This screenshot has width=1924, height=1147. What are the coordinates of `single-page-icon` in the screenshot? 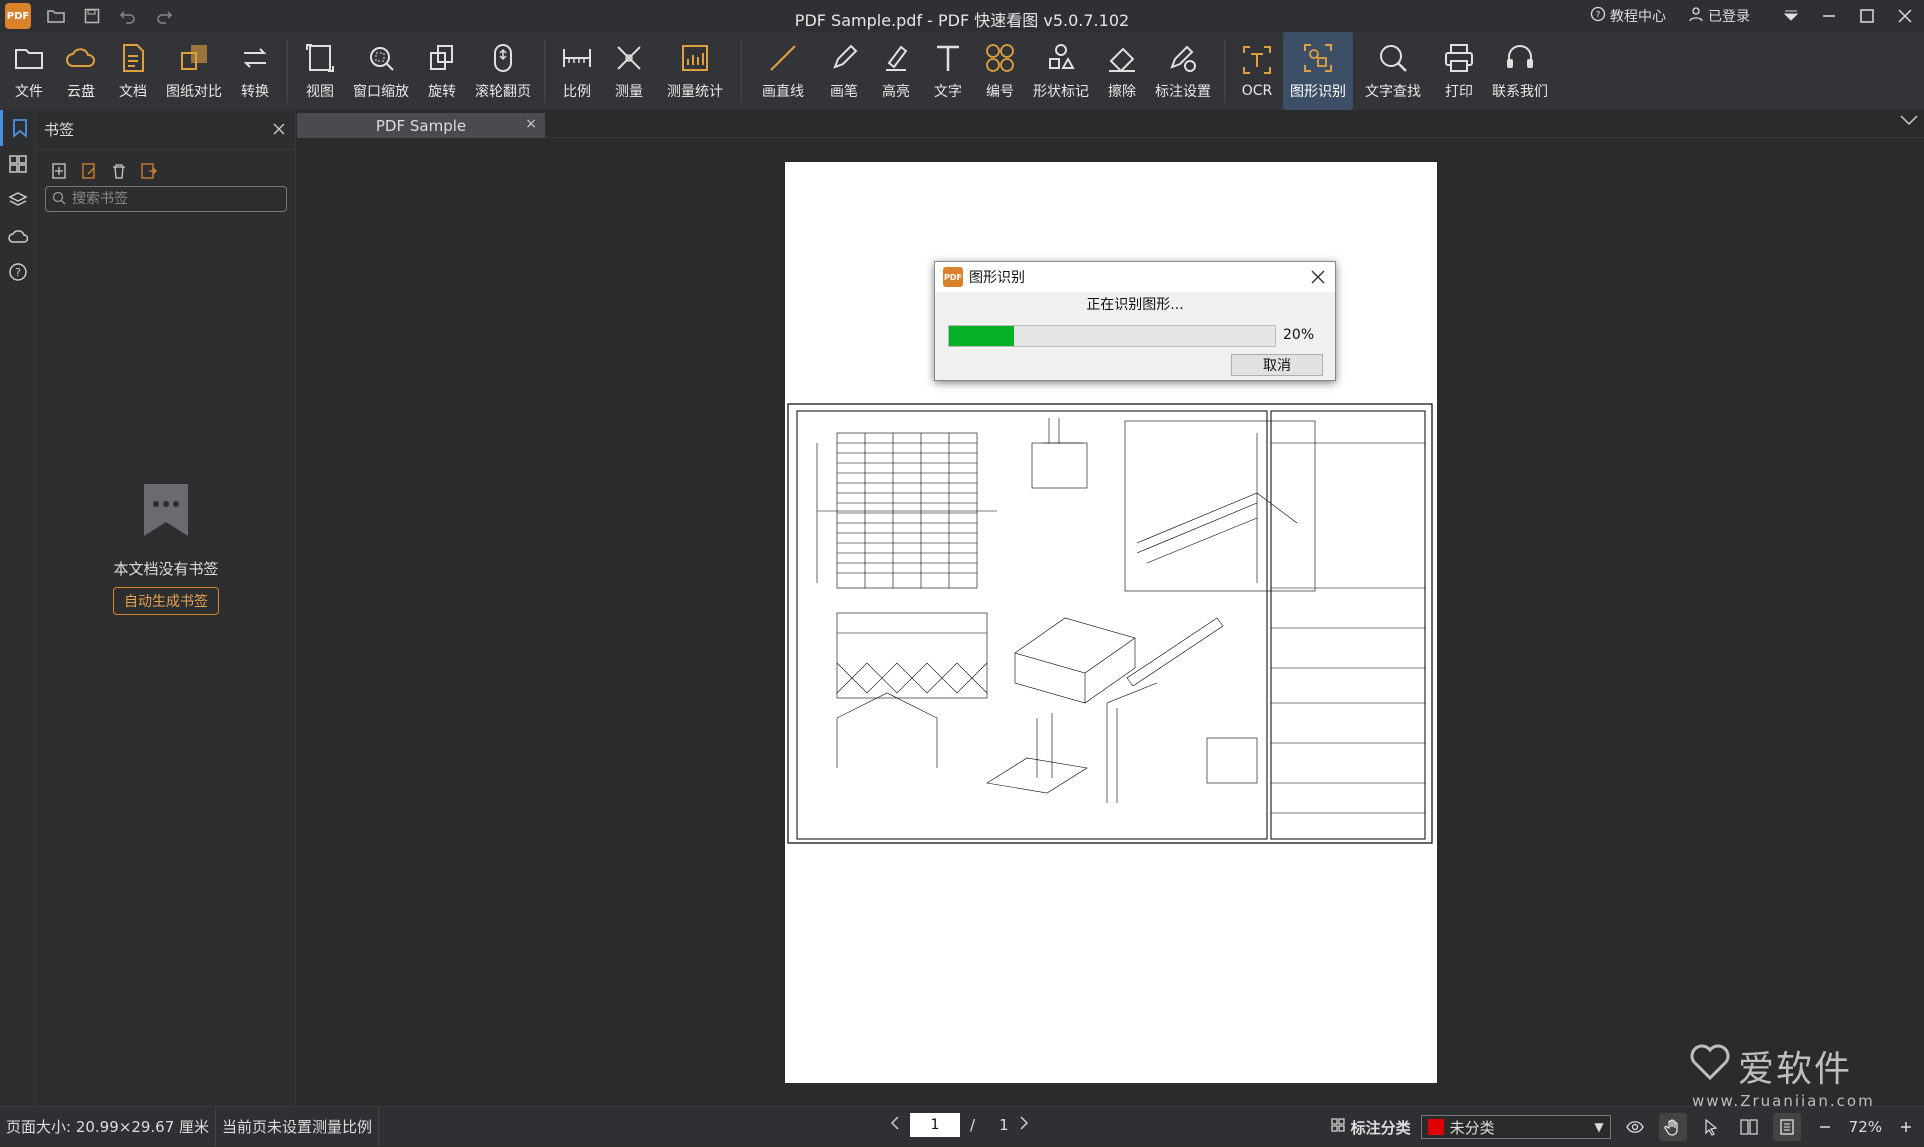 It's located at (1786, 1127).